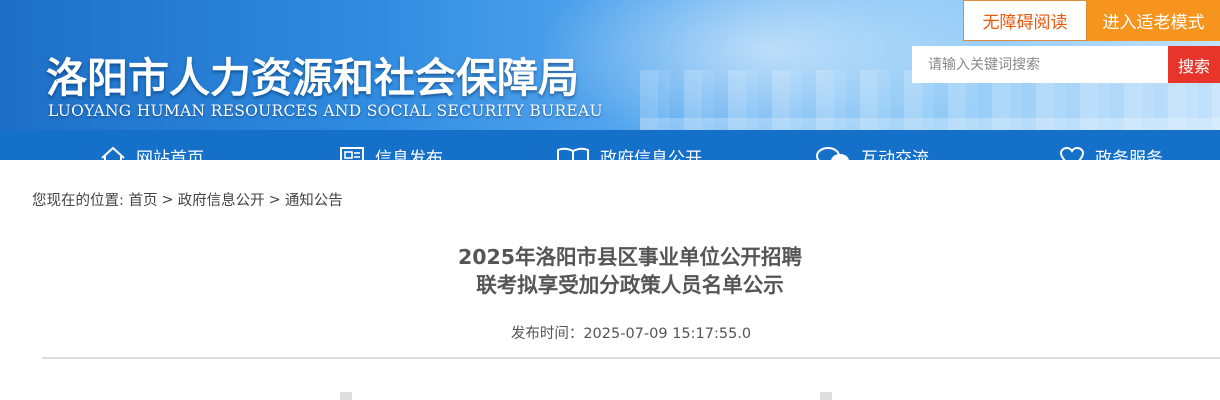 The image size is (1220, 400). What do you see at coordinates (80, 201) in the screenshot?
I see `breadcrumb-prefix: 您现在的位置:` at bounding box center [80, 201].